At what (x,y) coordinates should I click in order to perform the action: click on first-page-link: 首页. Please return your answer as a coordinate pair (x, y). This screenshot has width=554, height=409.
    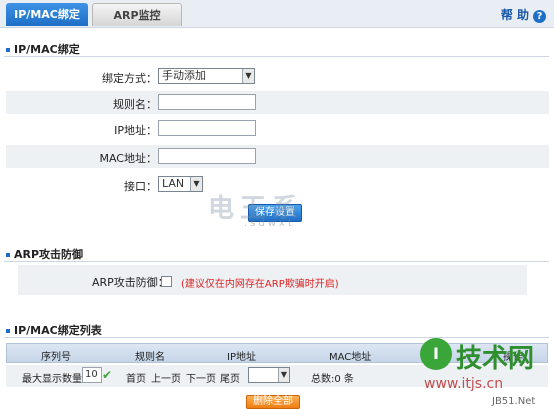
    Looking at the image, I should click on (136, 377).